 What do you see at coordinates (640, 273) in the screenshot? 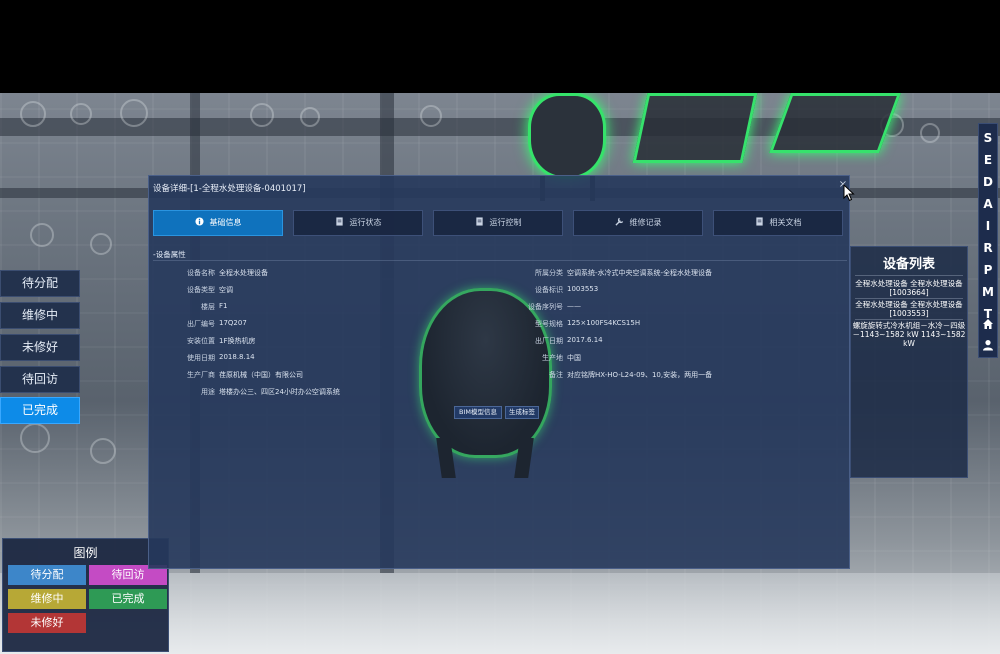
I see `field-value-category: 空调系统-水冷式中央空调系统-全程水处理设备` at bounding box center [640, 273].